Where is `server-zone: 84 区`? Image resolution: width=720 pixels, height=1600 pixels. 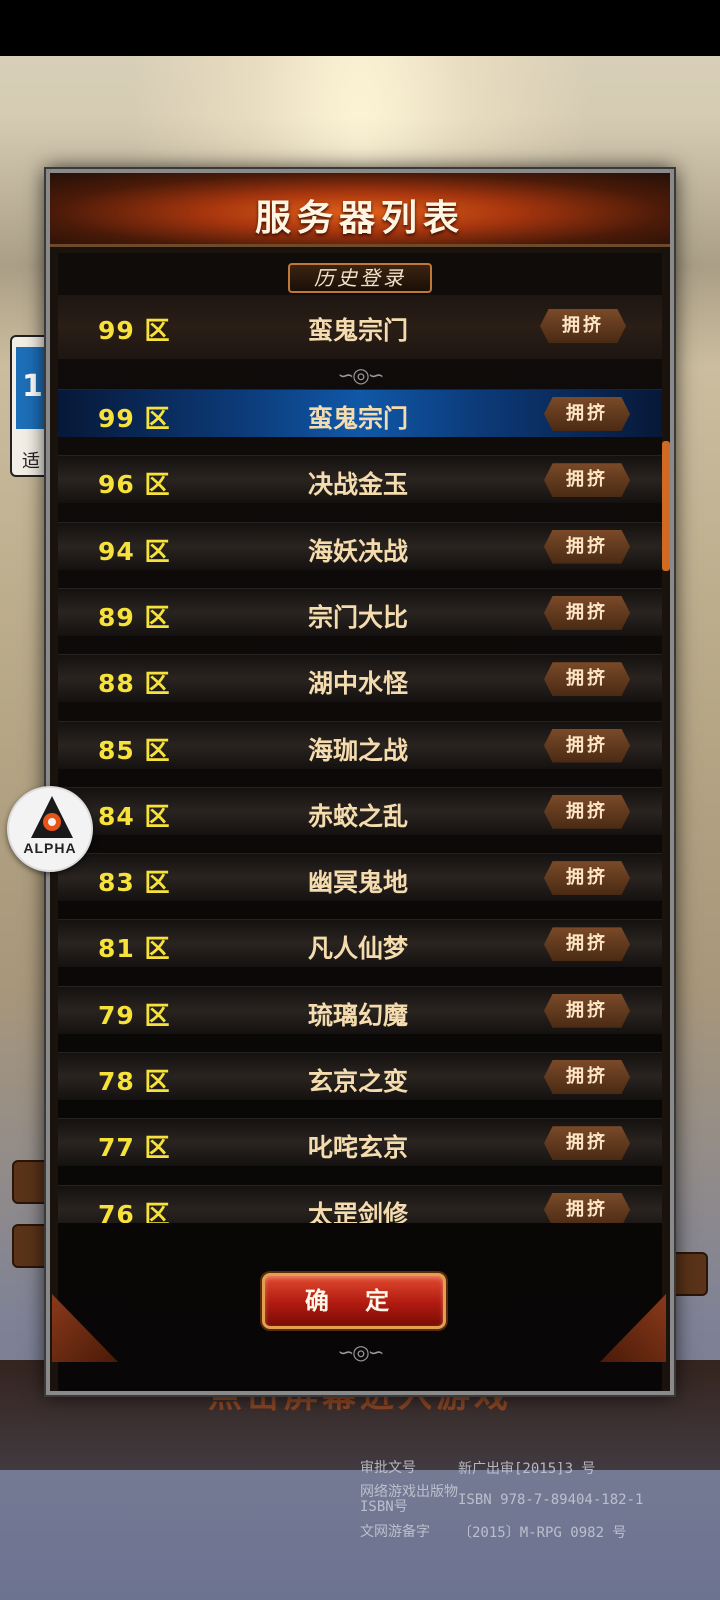
server-zone: 84 区 is located at coordinates (134, 816).